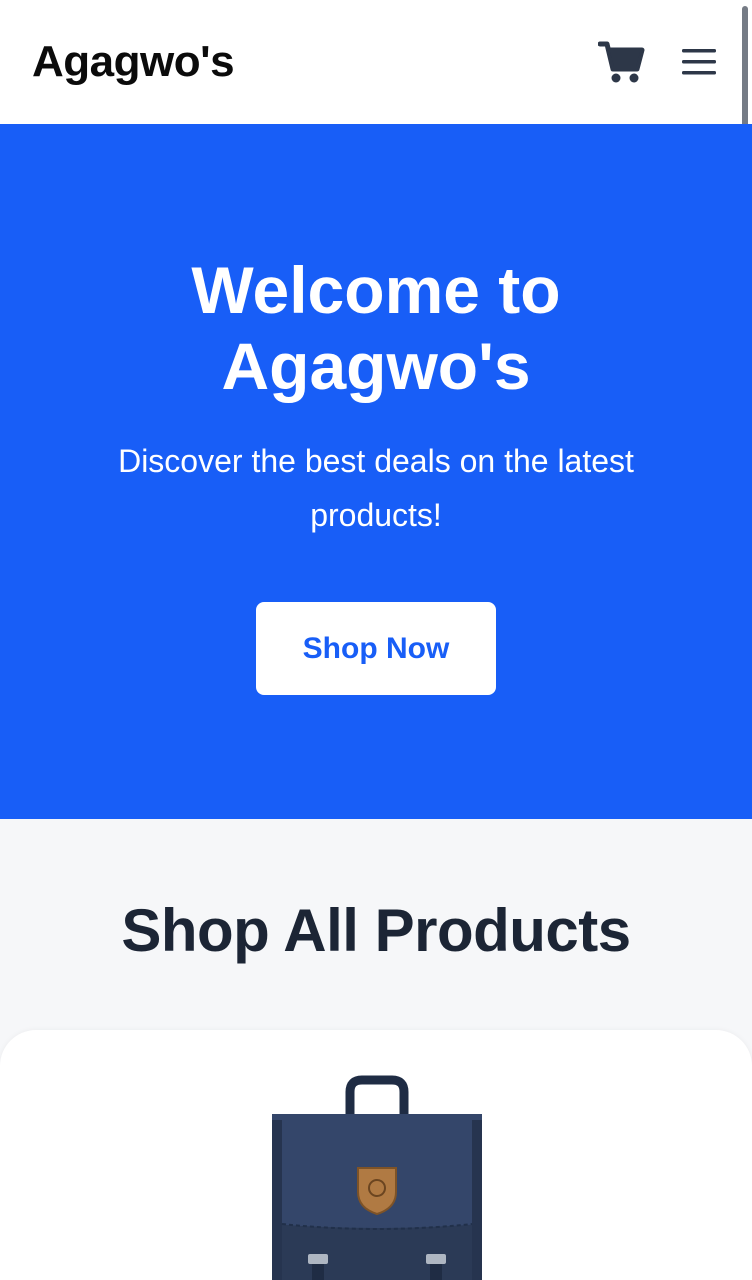 The image size is (752, 1280). I want to click on product-image-backpack, so click(377, 1177).